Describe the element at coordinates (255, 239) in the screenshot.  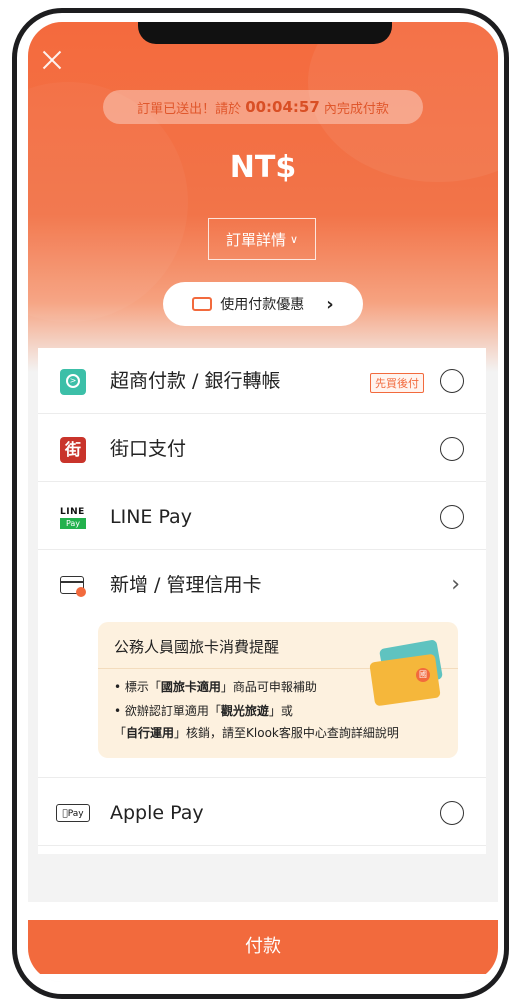
I see `order-details-label: 訂單詳情` at that location.